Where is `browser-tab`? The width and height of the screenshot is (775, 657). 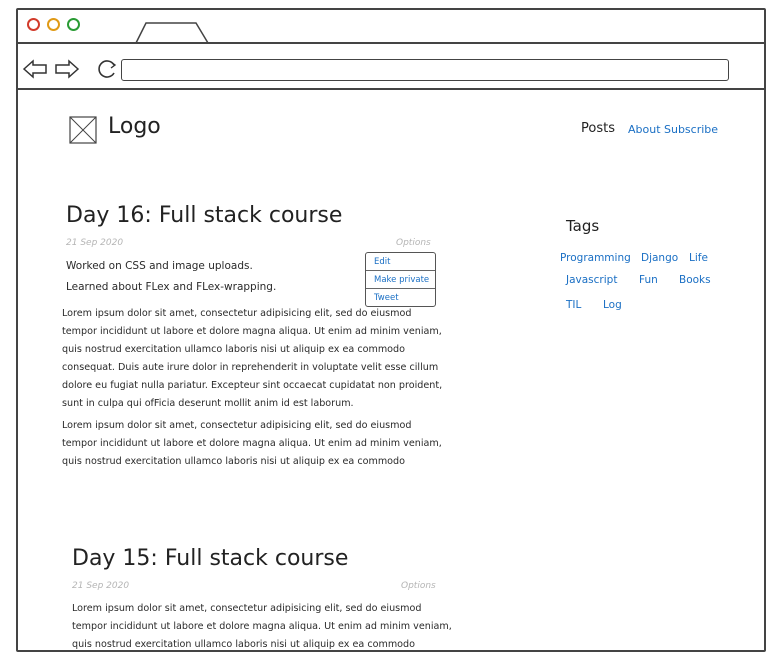 browser-tab is located at coordinates (172, 33).